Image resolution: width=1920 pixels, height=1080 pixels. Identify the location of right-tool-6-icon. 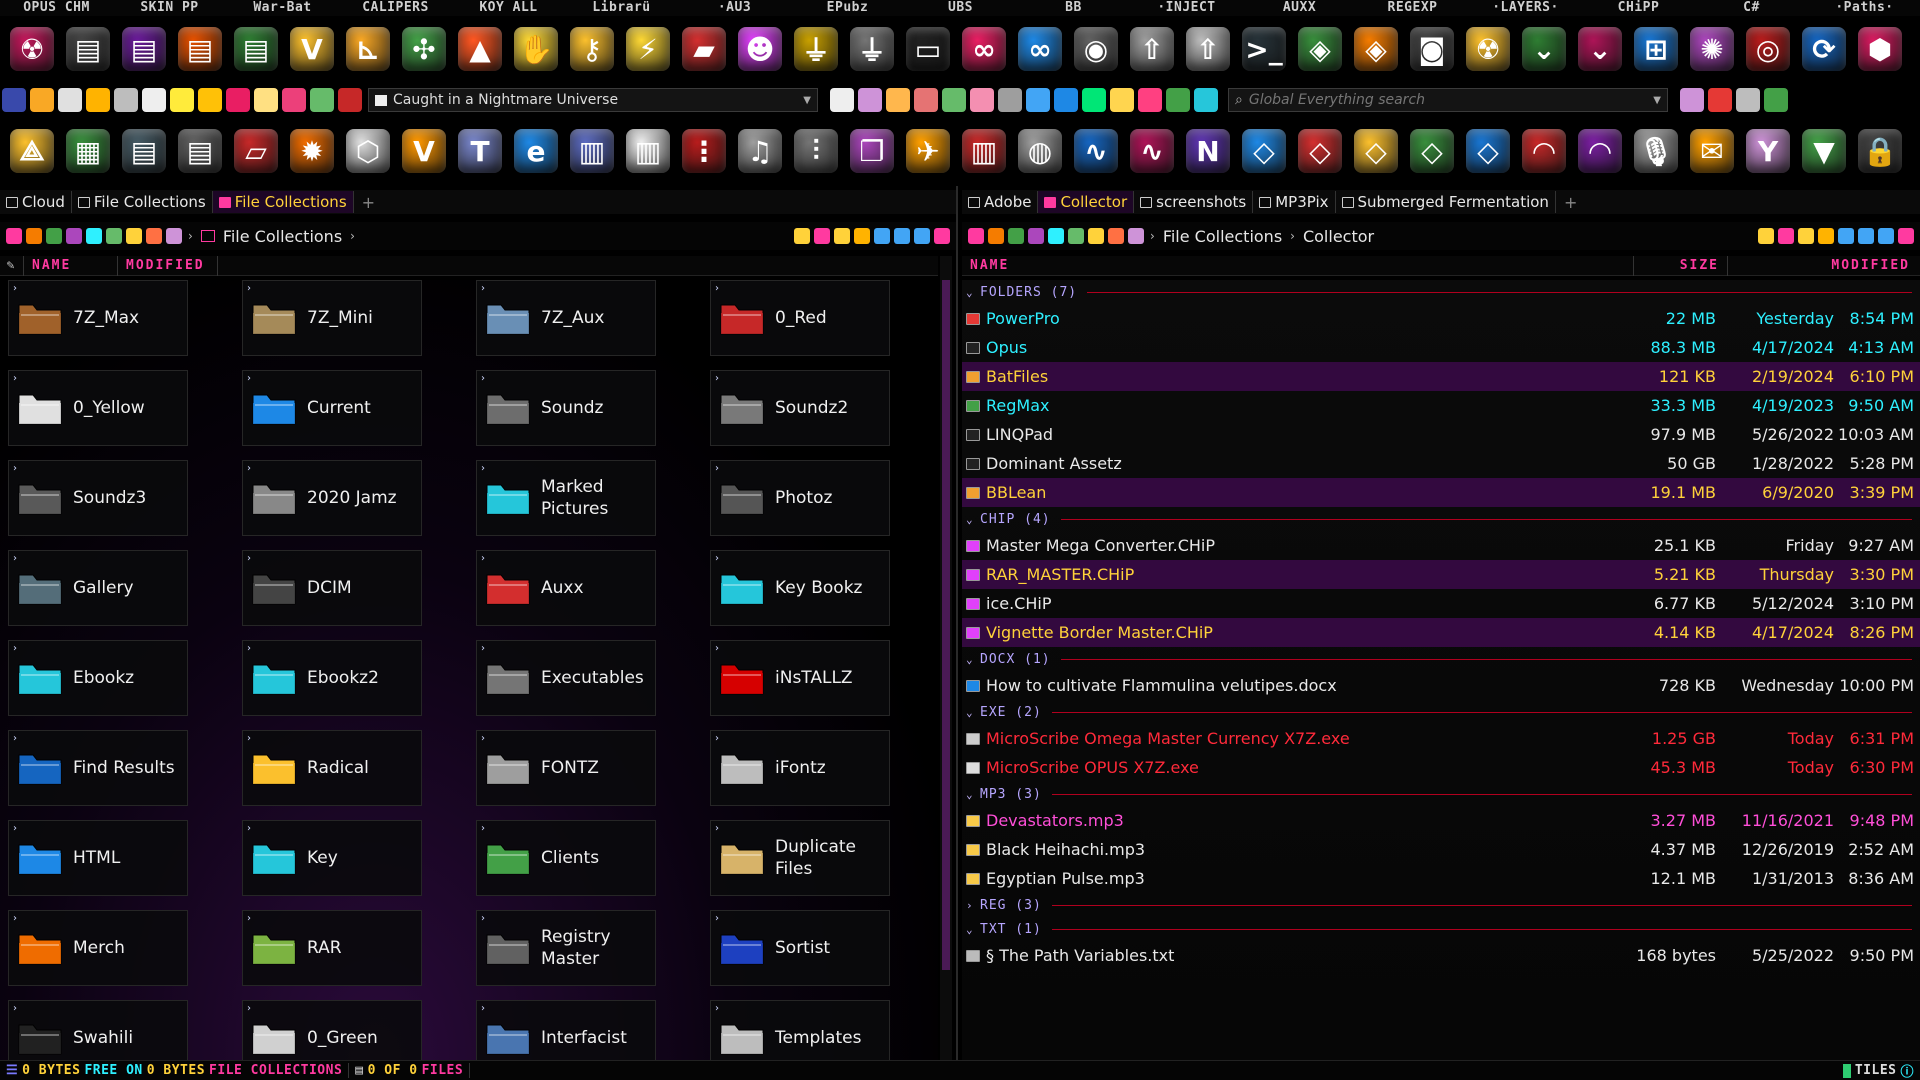
(1096, 236).